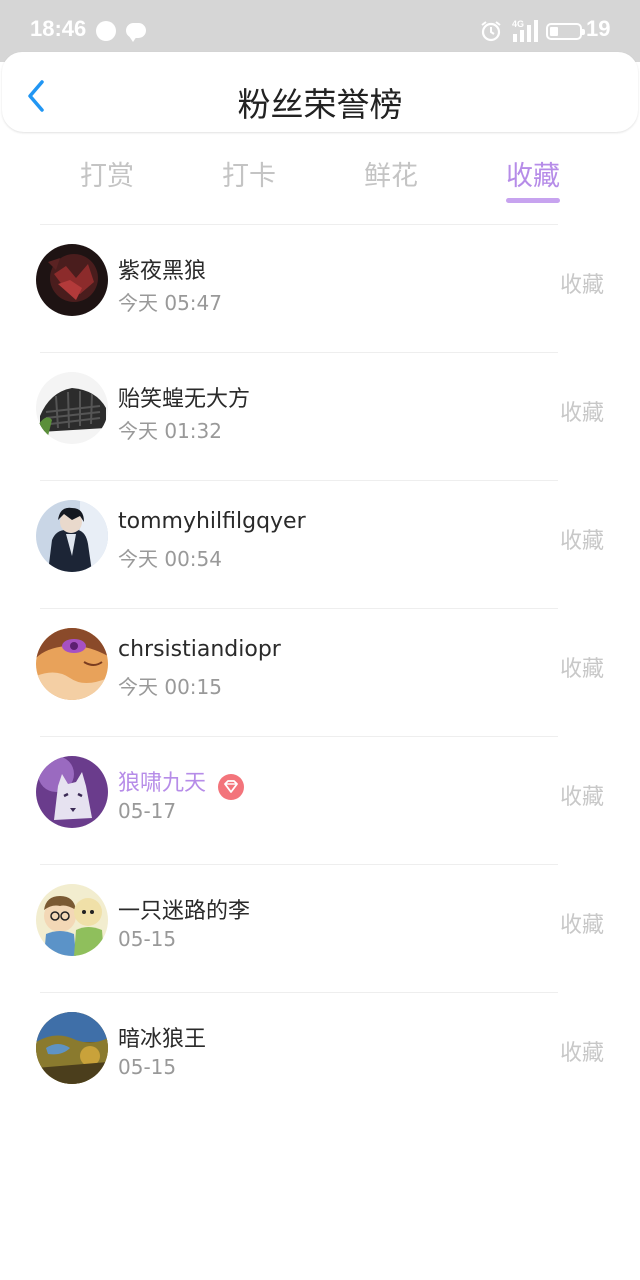 The height and width of the screenshot is (1280, 640). I want to click on signal-icon, so click(525, 31).